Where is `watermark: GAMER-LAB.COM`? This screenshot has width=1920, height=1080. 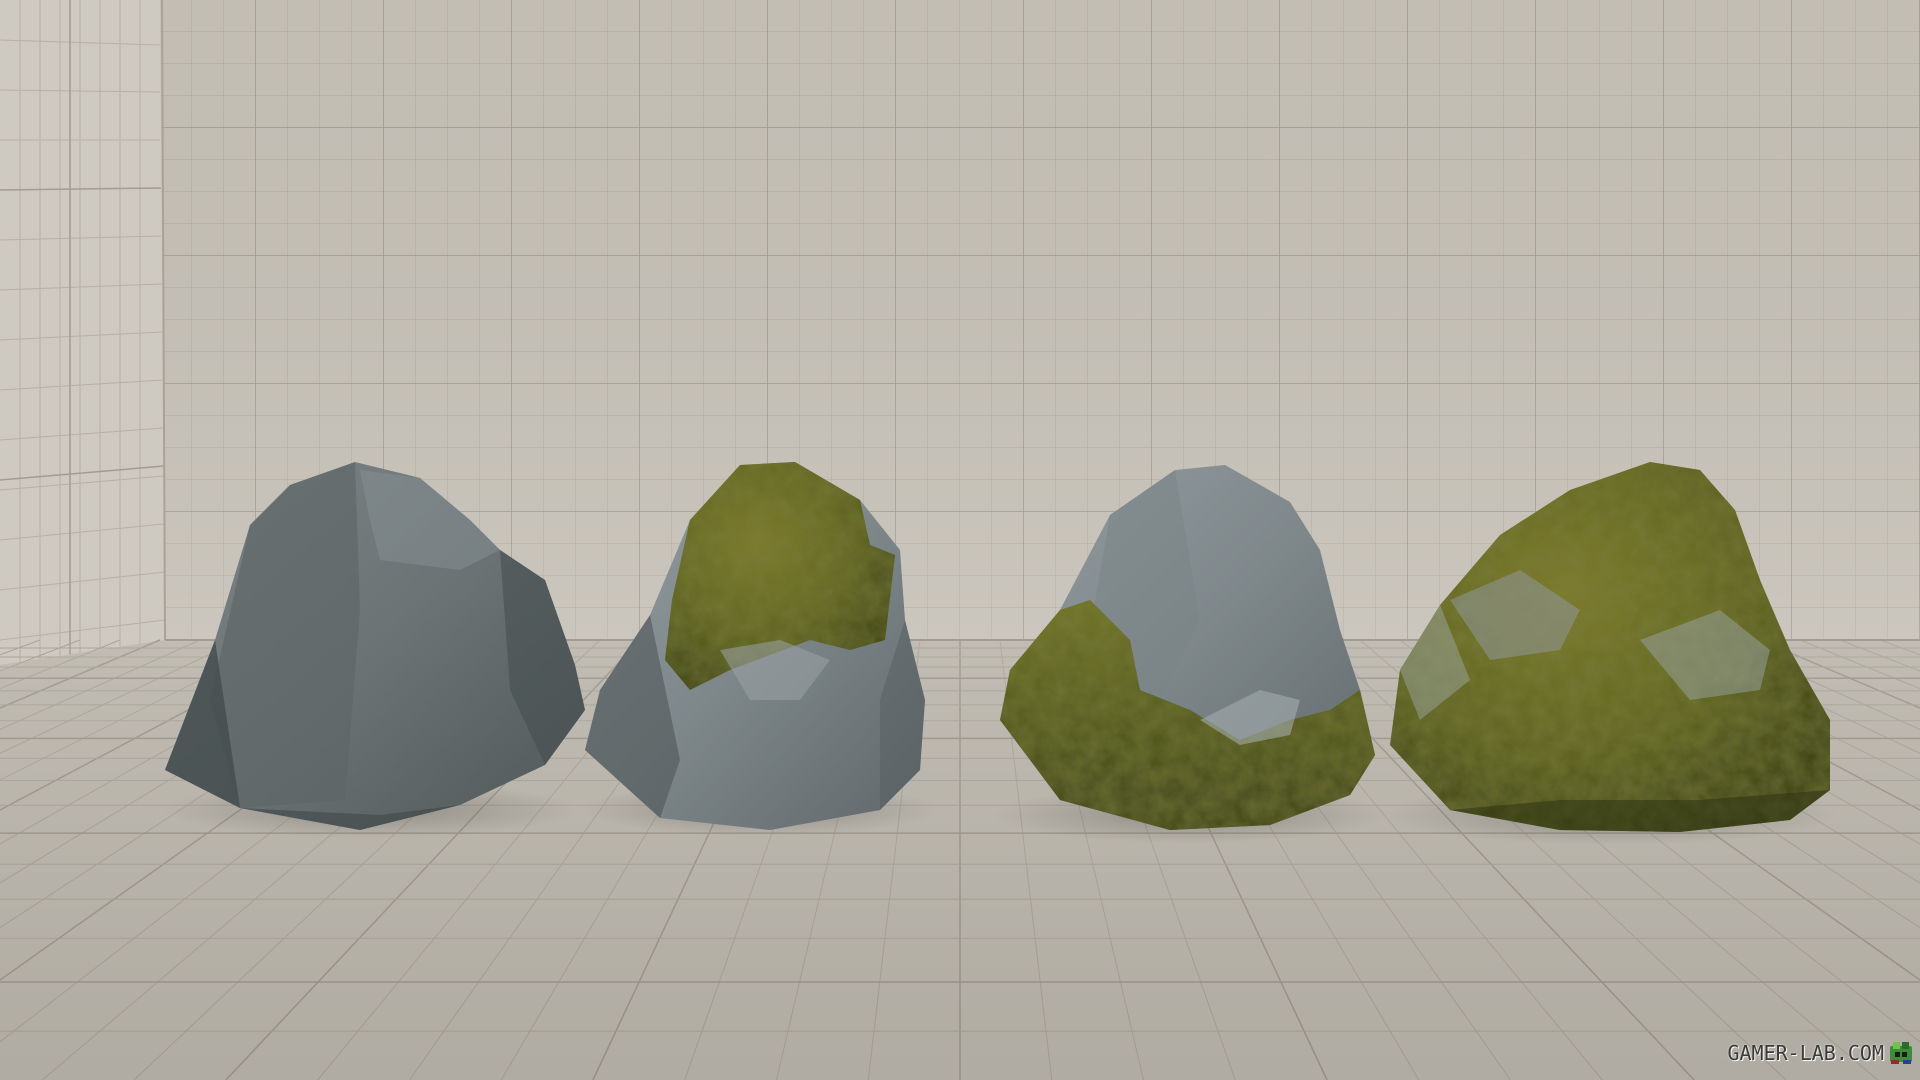
watermark: GAMER-LAB.COM is located at coordinates (1820, 1053).